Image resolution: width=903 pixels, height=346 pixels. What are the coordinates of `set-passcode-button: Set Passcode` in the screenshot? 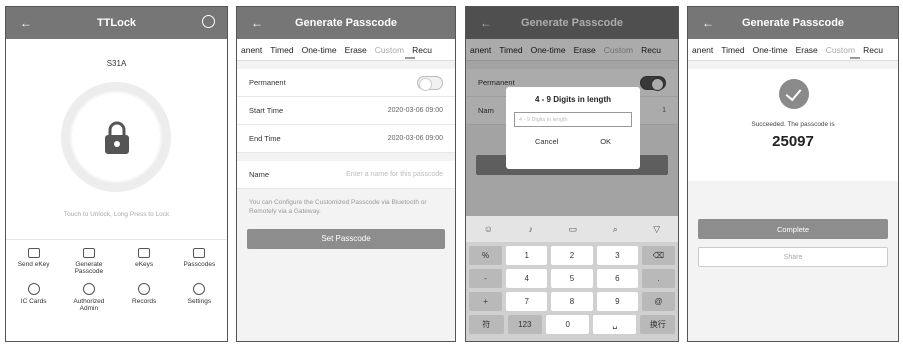 It's located at (346, 238).